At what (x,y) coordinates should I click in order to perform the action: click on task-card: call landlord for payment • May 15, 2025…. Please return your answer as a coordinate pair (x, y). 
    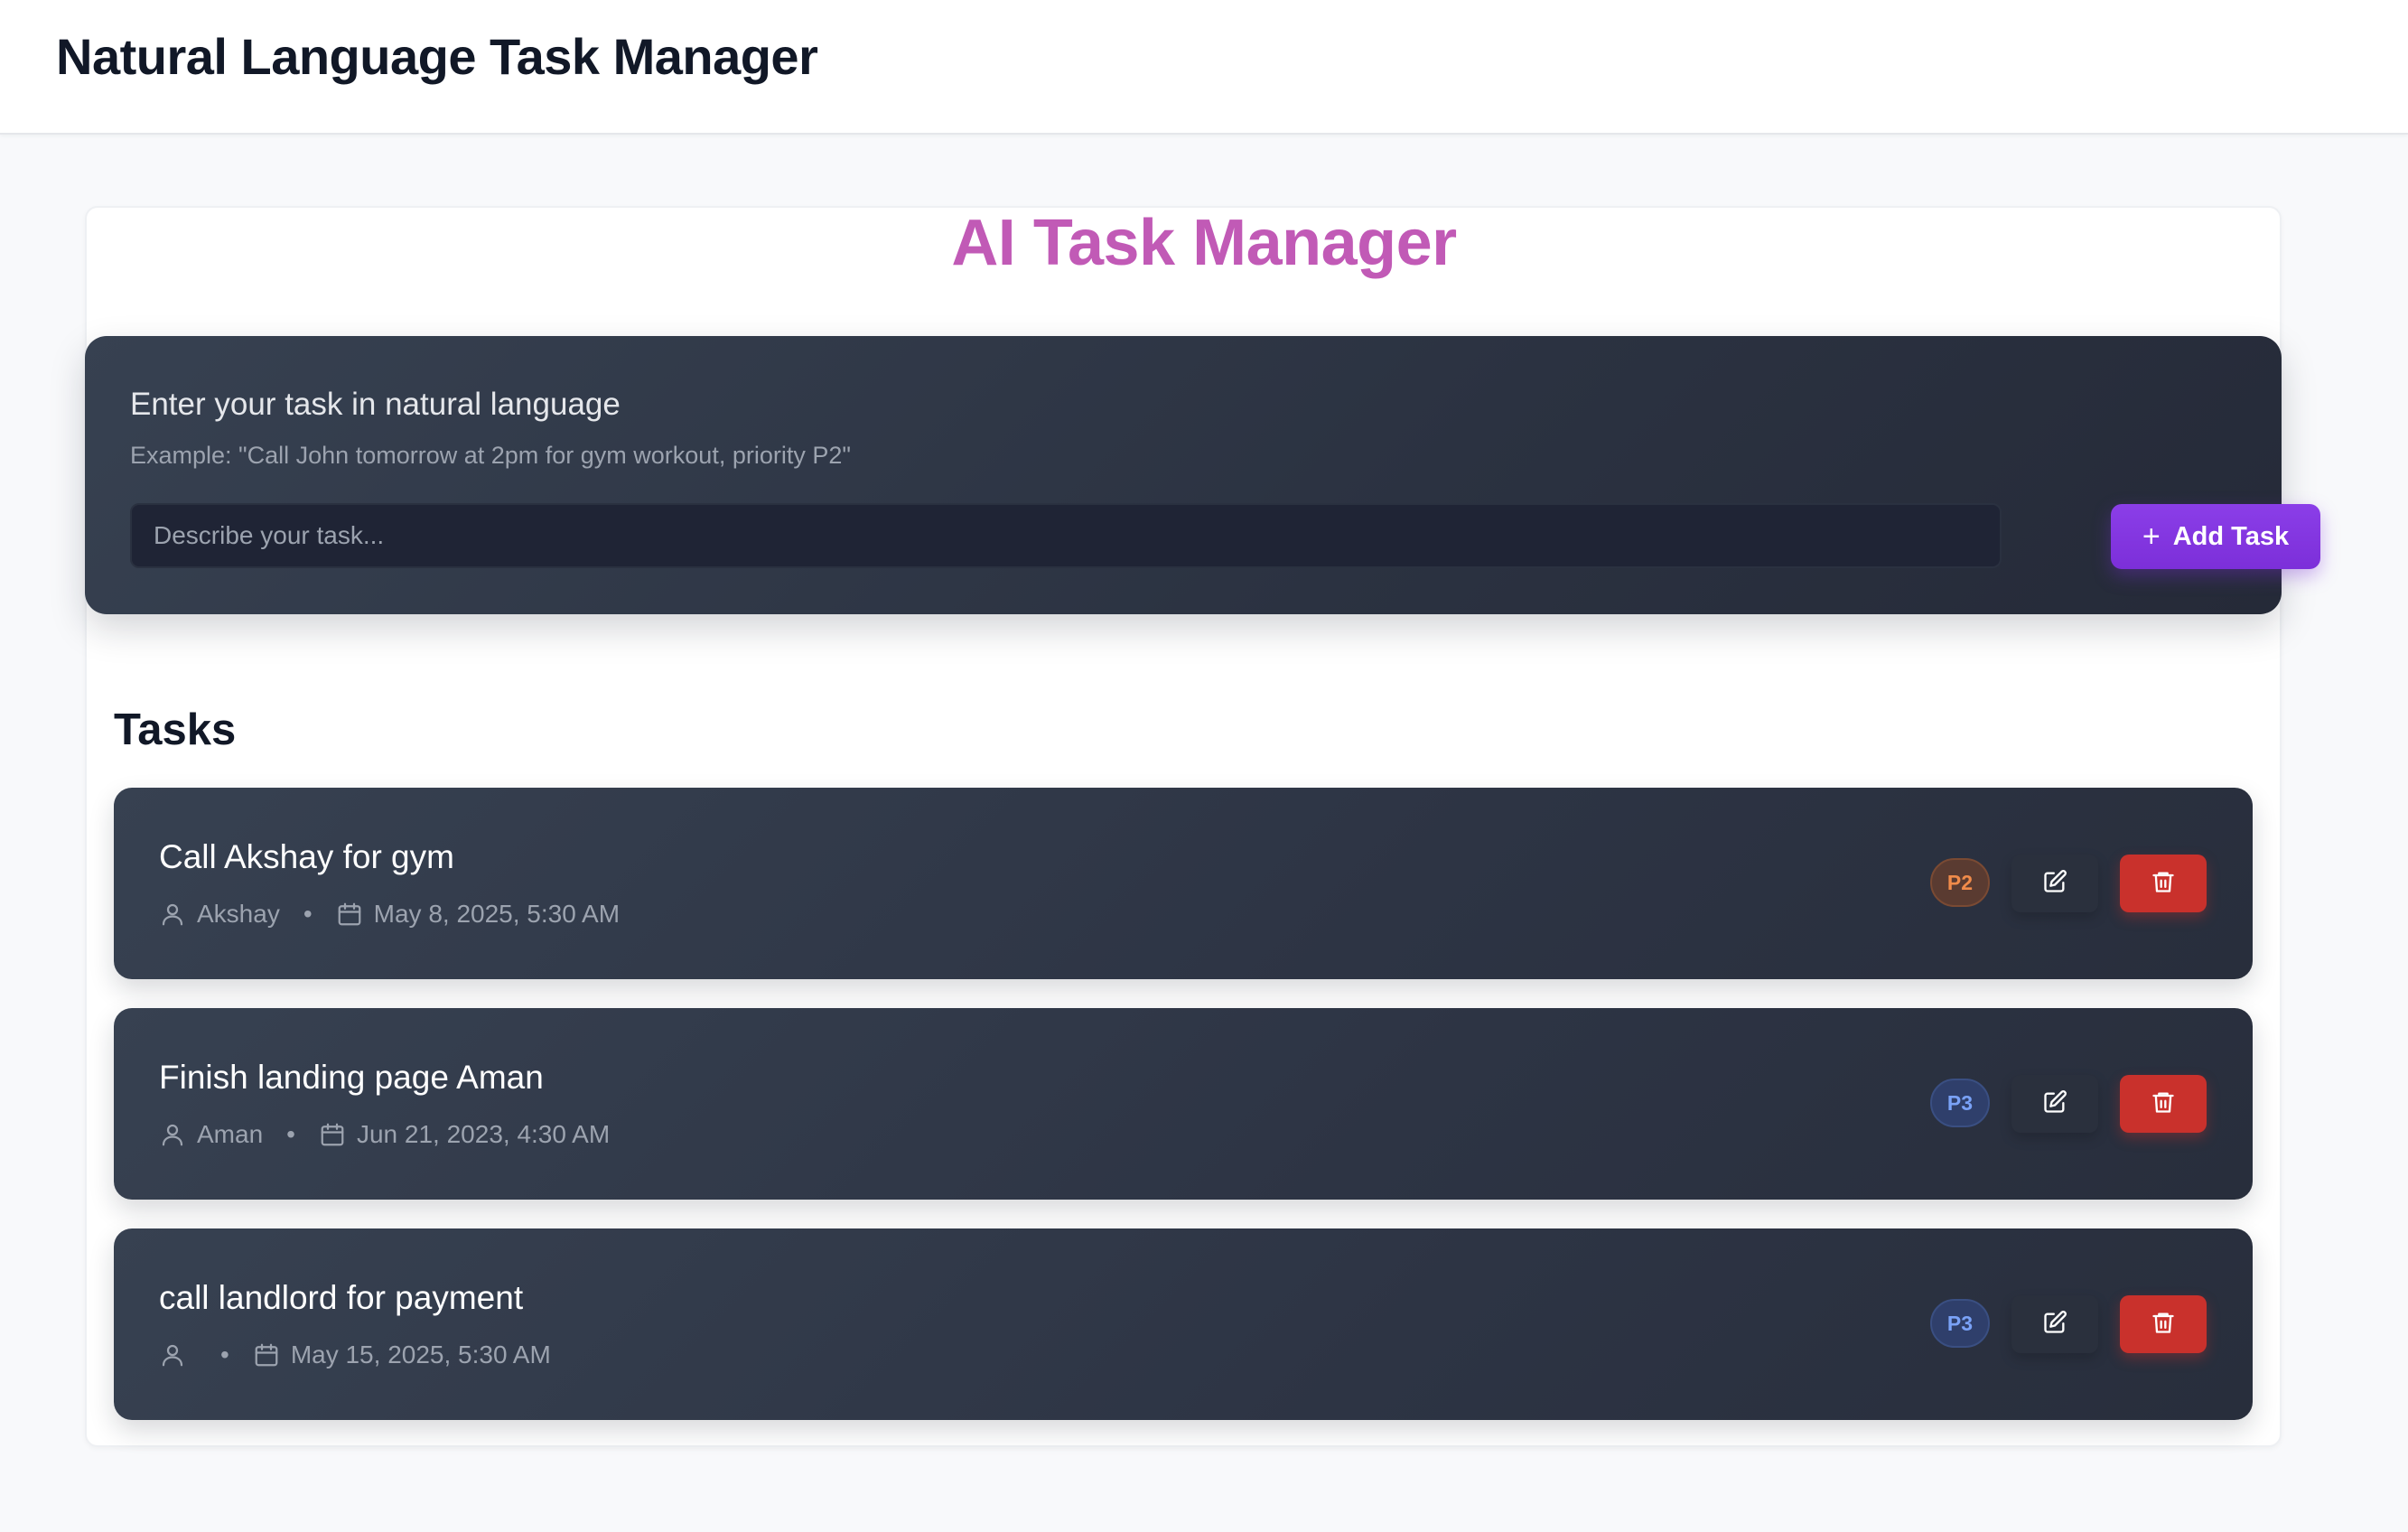
    Looking at the image, I should click on (1183, 1324).